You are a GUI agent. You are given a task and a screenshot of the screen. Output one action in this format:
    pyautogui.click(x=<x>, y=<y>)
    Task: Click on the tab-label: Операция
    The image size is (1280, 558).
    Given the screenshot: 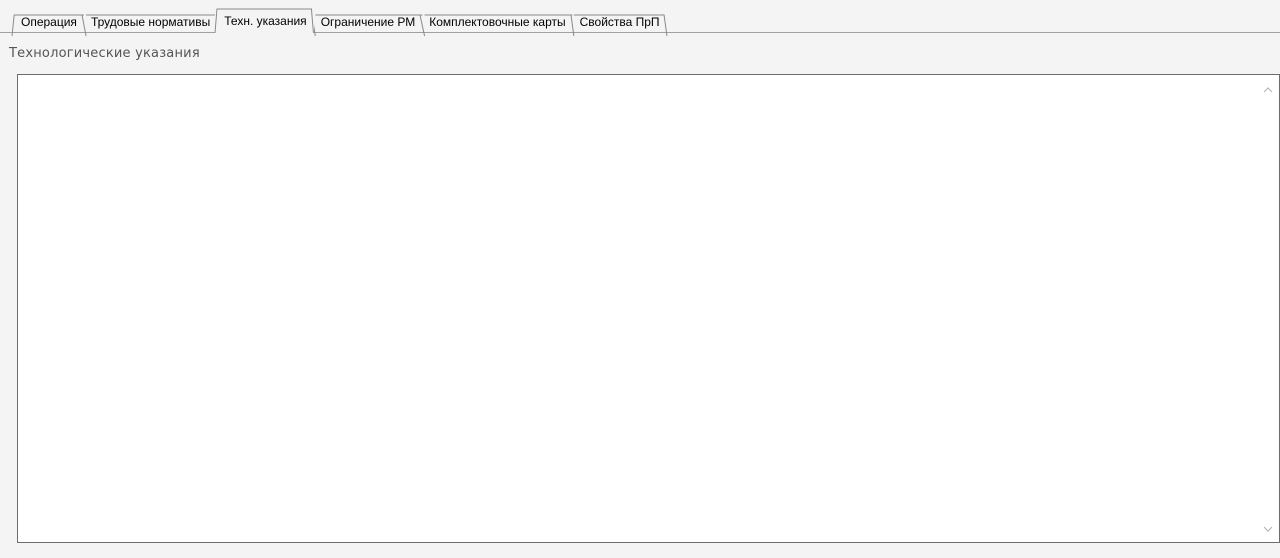 What is the action you would take?
    pyautogui.click(x=49, y=22)
    